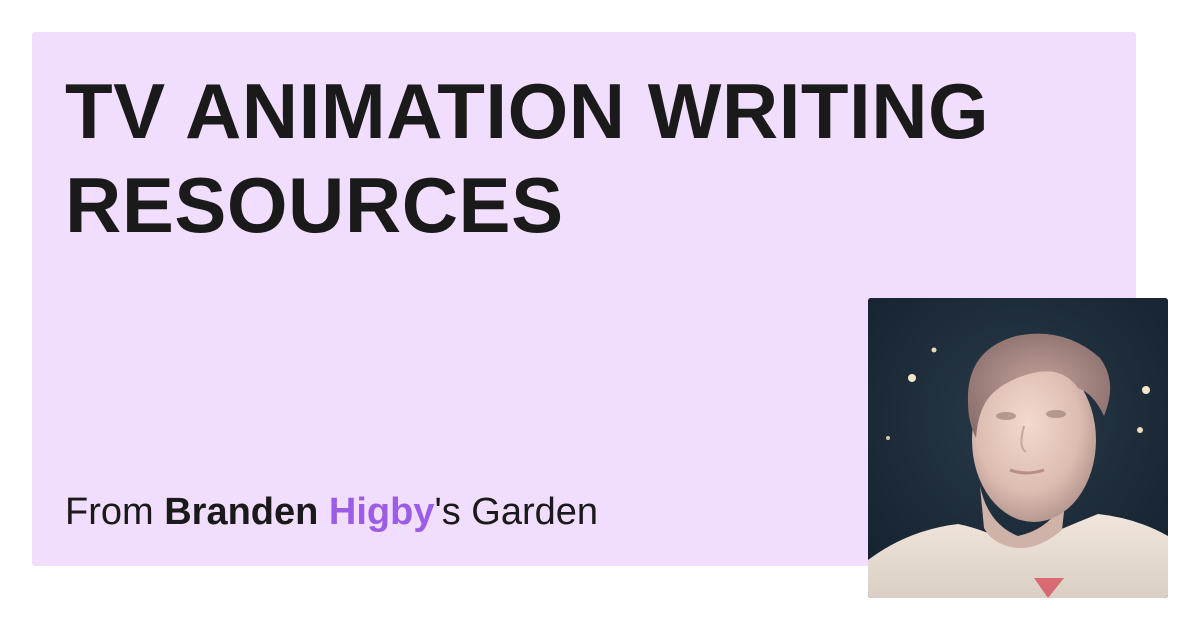 This screenshot has width=1200, height=630. Describe the element at coordinates (381, 512) in the screenshot. I see `author-last-name: Higby` at that location.